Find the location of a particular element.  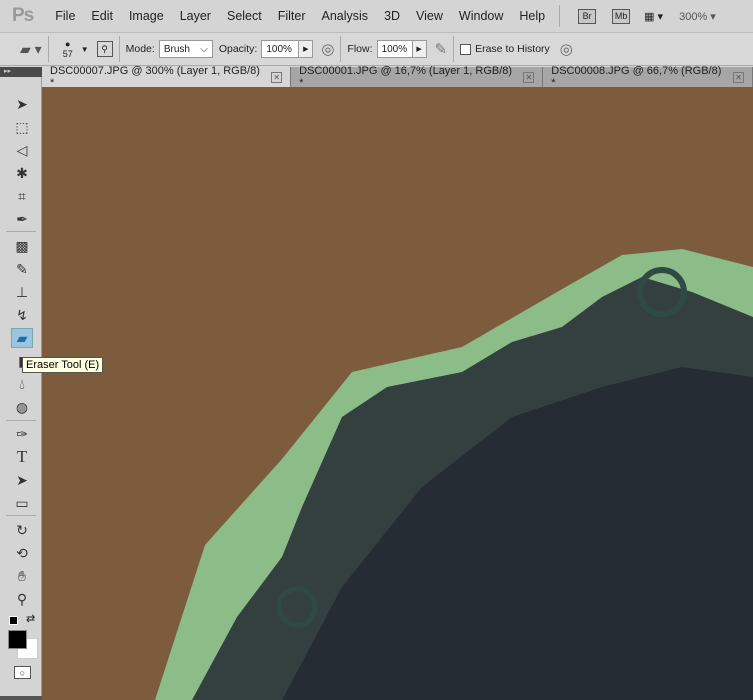

tab-dsc00008: DSC00008.JPG @ 66,7% (RGB/8) * ✕ is located at coordinates (648, 77).